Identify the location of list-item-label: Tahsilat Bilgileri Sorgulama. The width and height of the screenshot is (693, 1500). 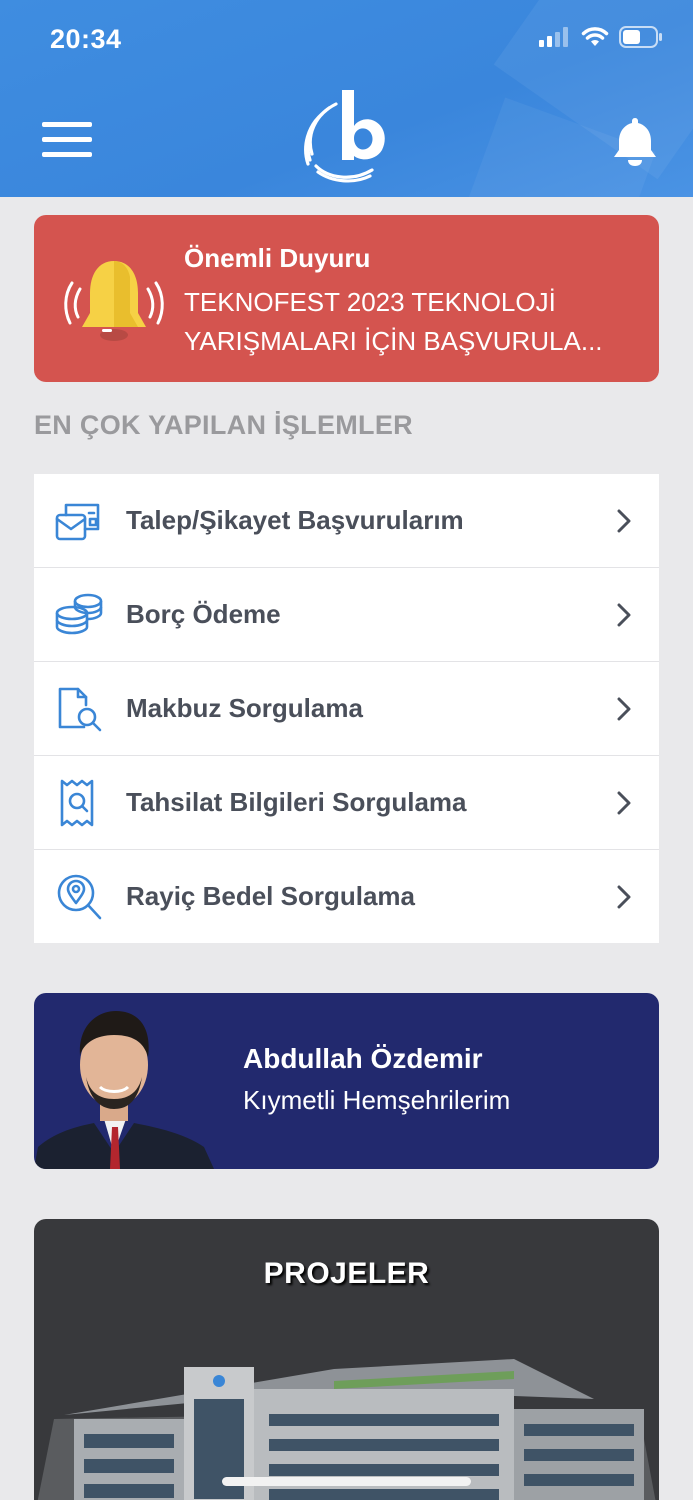
(296, 802).